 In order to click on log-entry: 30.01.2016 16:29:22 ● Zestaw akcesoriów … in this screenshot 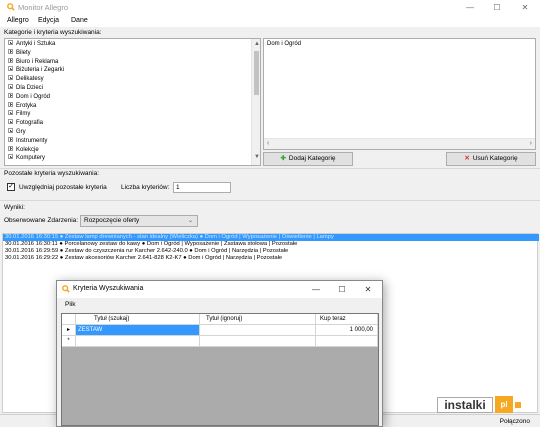, I will do `click(143, 258)`.